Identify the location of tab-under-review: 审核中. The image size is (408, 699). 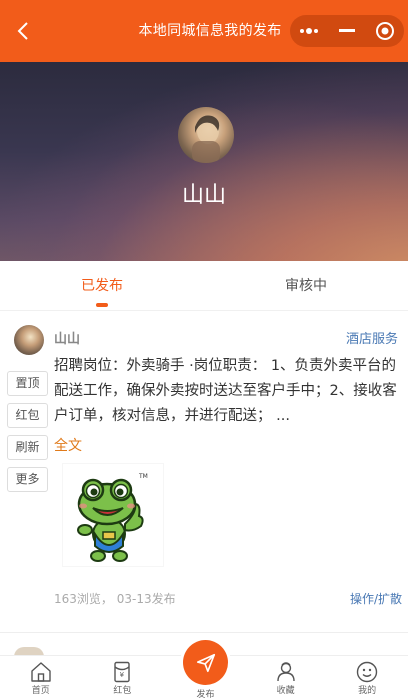
(306, 285).